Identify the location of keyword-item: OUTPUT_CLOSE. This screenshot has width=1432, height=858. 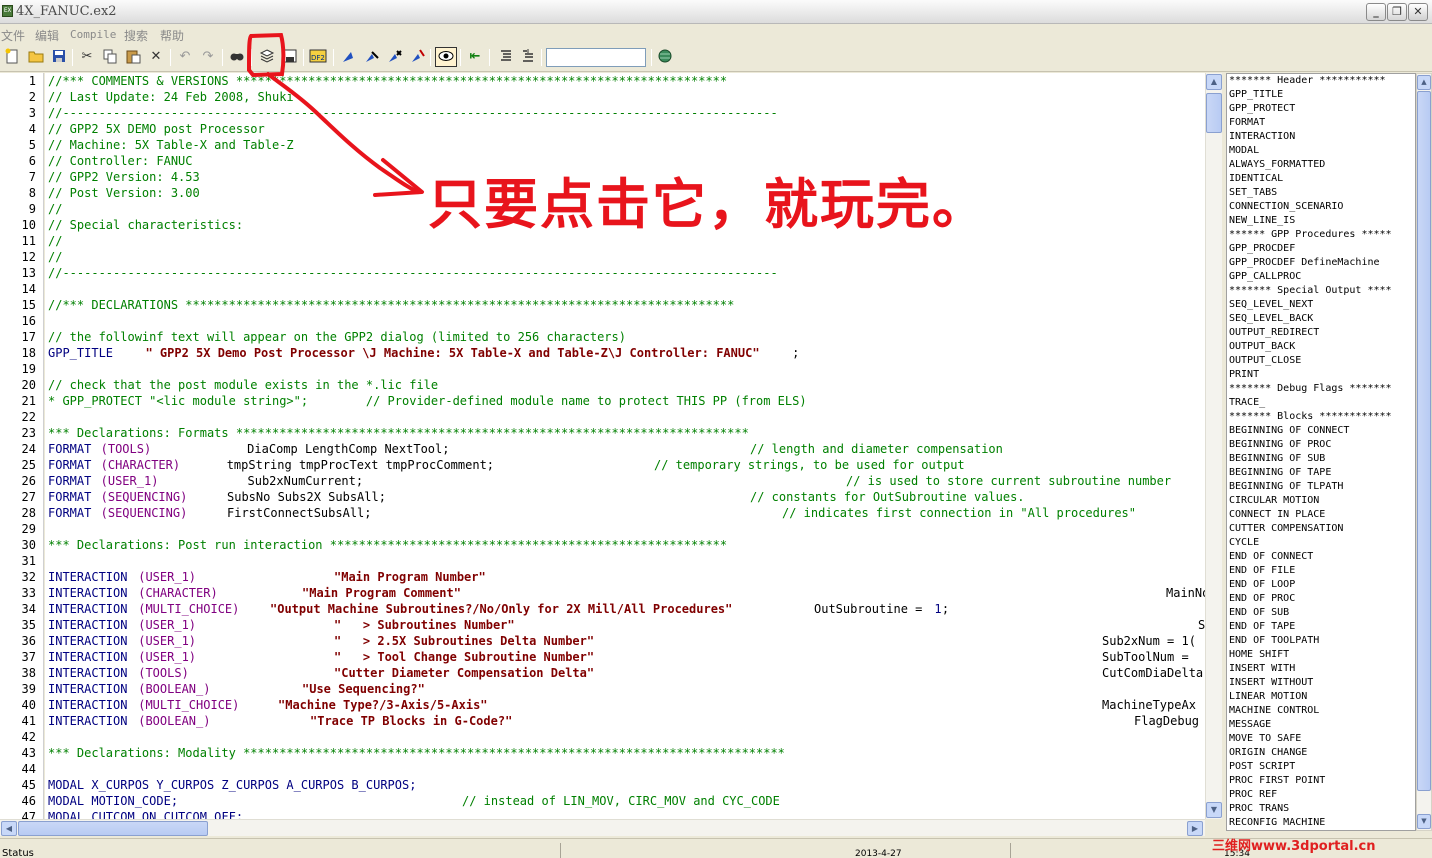
(1321, 361).